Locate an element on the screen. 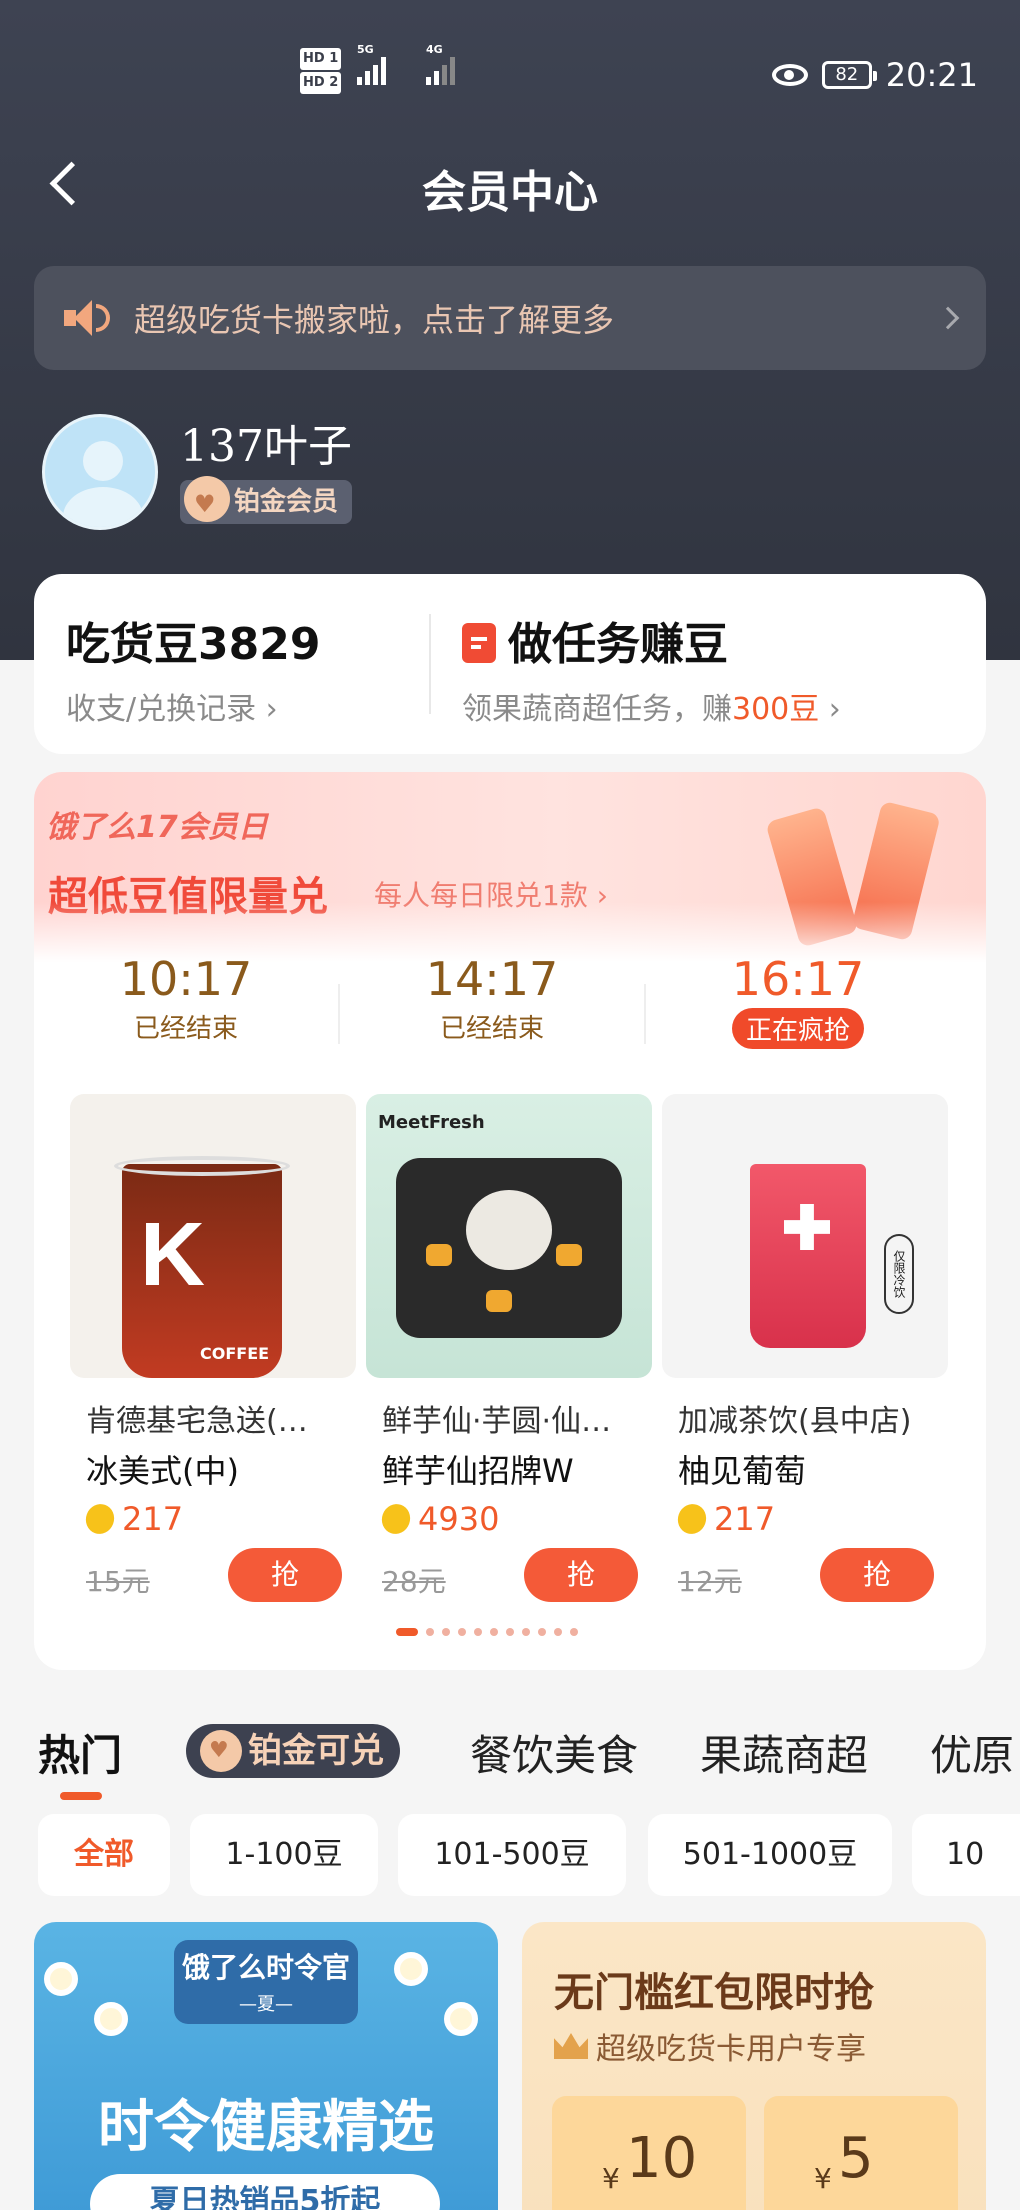 The image size is (1020, 2210). tab-indicator is located at coordinates (81, 1796).